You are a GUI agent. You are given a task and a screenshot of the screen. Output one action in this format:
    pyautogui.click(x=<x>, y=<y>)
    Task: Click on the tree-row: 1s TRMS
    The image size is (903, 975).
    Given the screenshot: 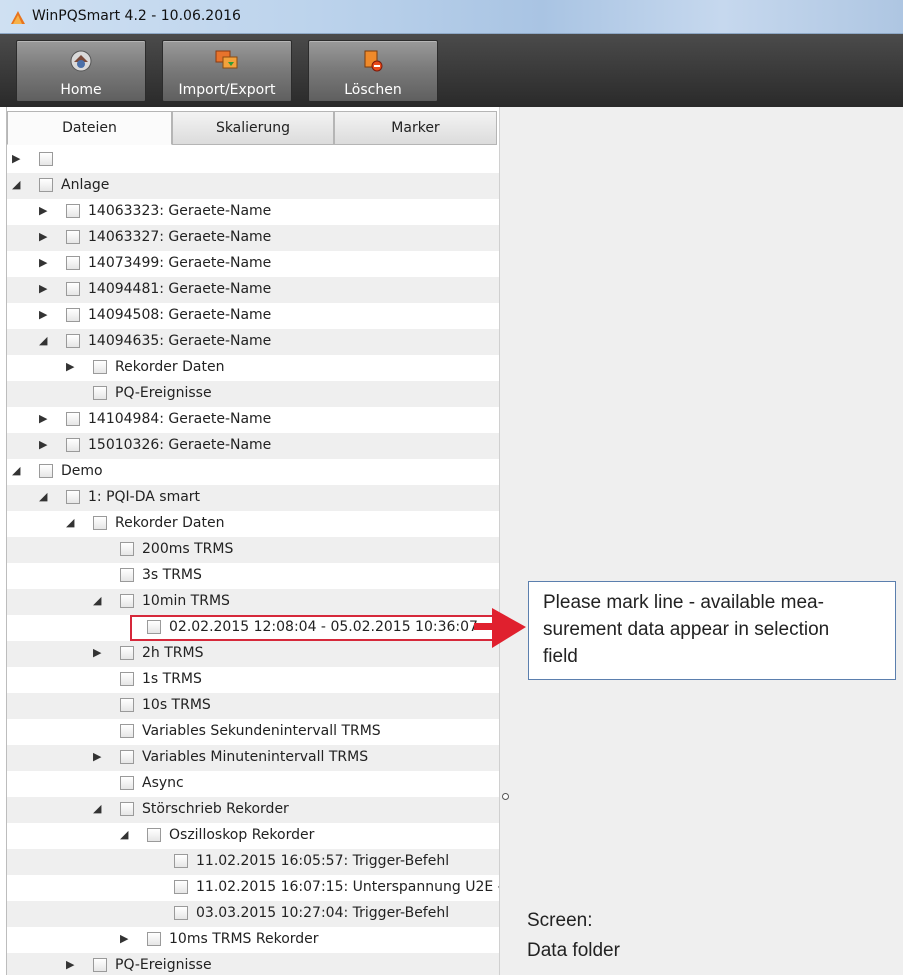 What is the action you would take?
    pyautogui.click(x=253, y=680)
    